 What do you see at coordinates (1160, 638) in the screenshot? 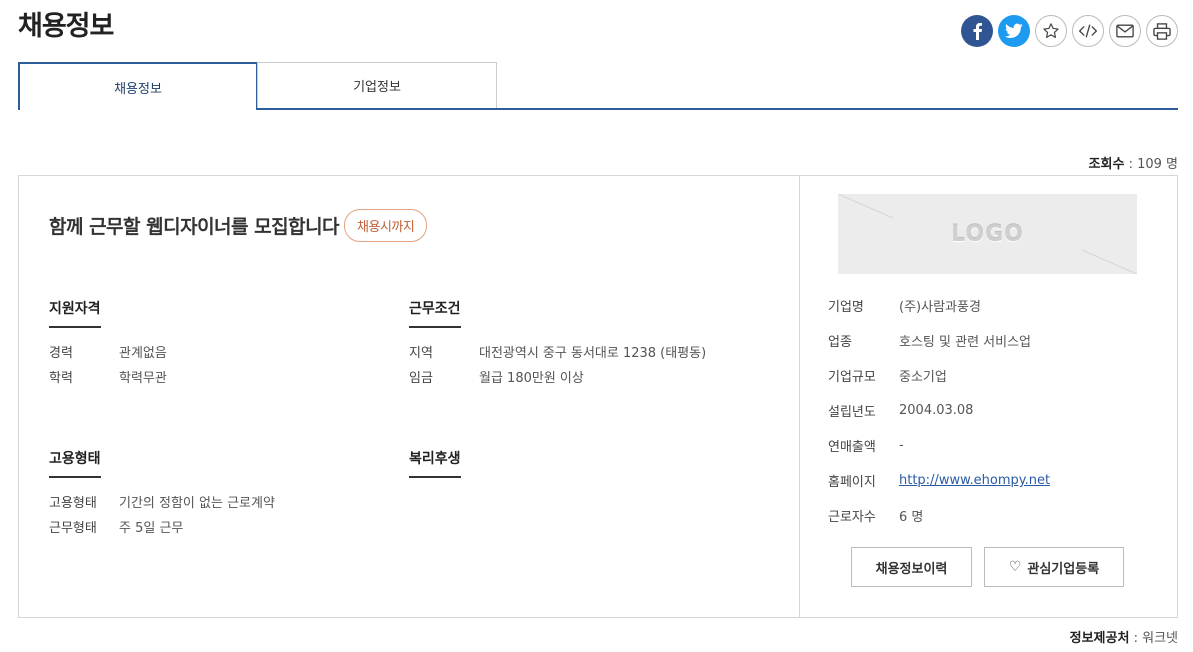
I see `provider-value: 워크넷` at bounding box center [1160, 638].